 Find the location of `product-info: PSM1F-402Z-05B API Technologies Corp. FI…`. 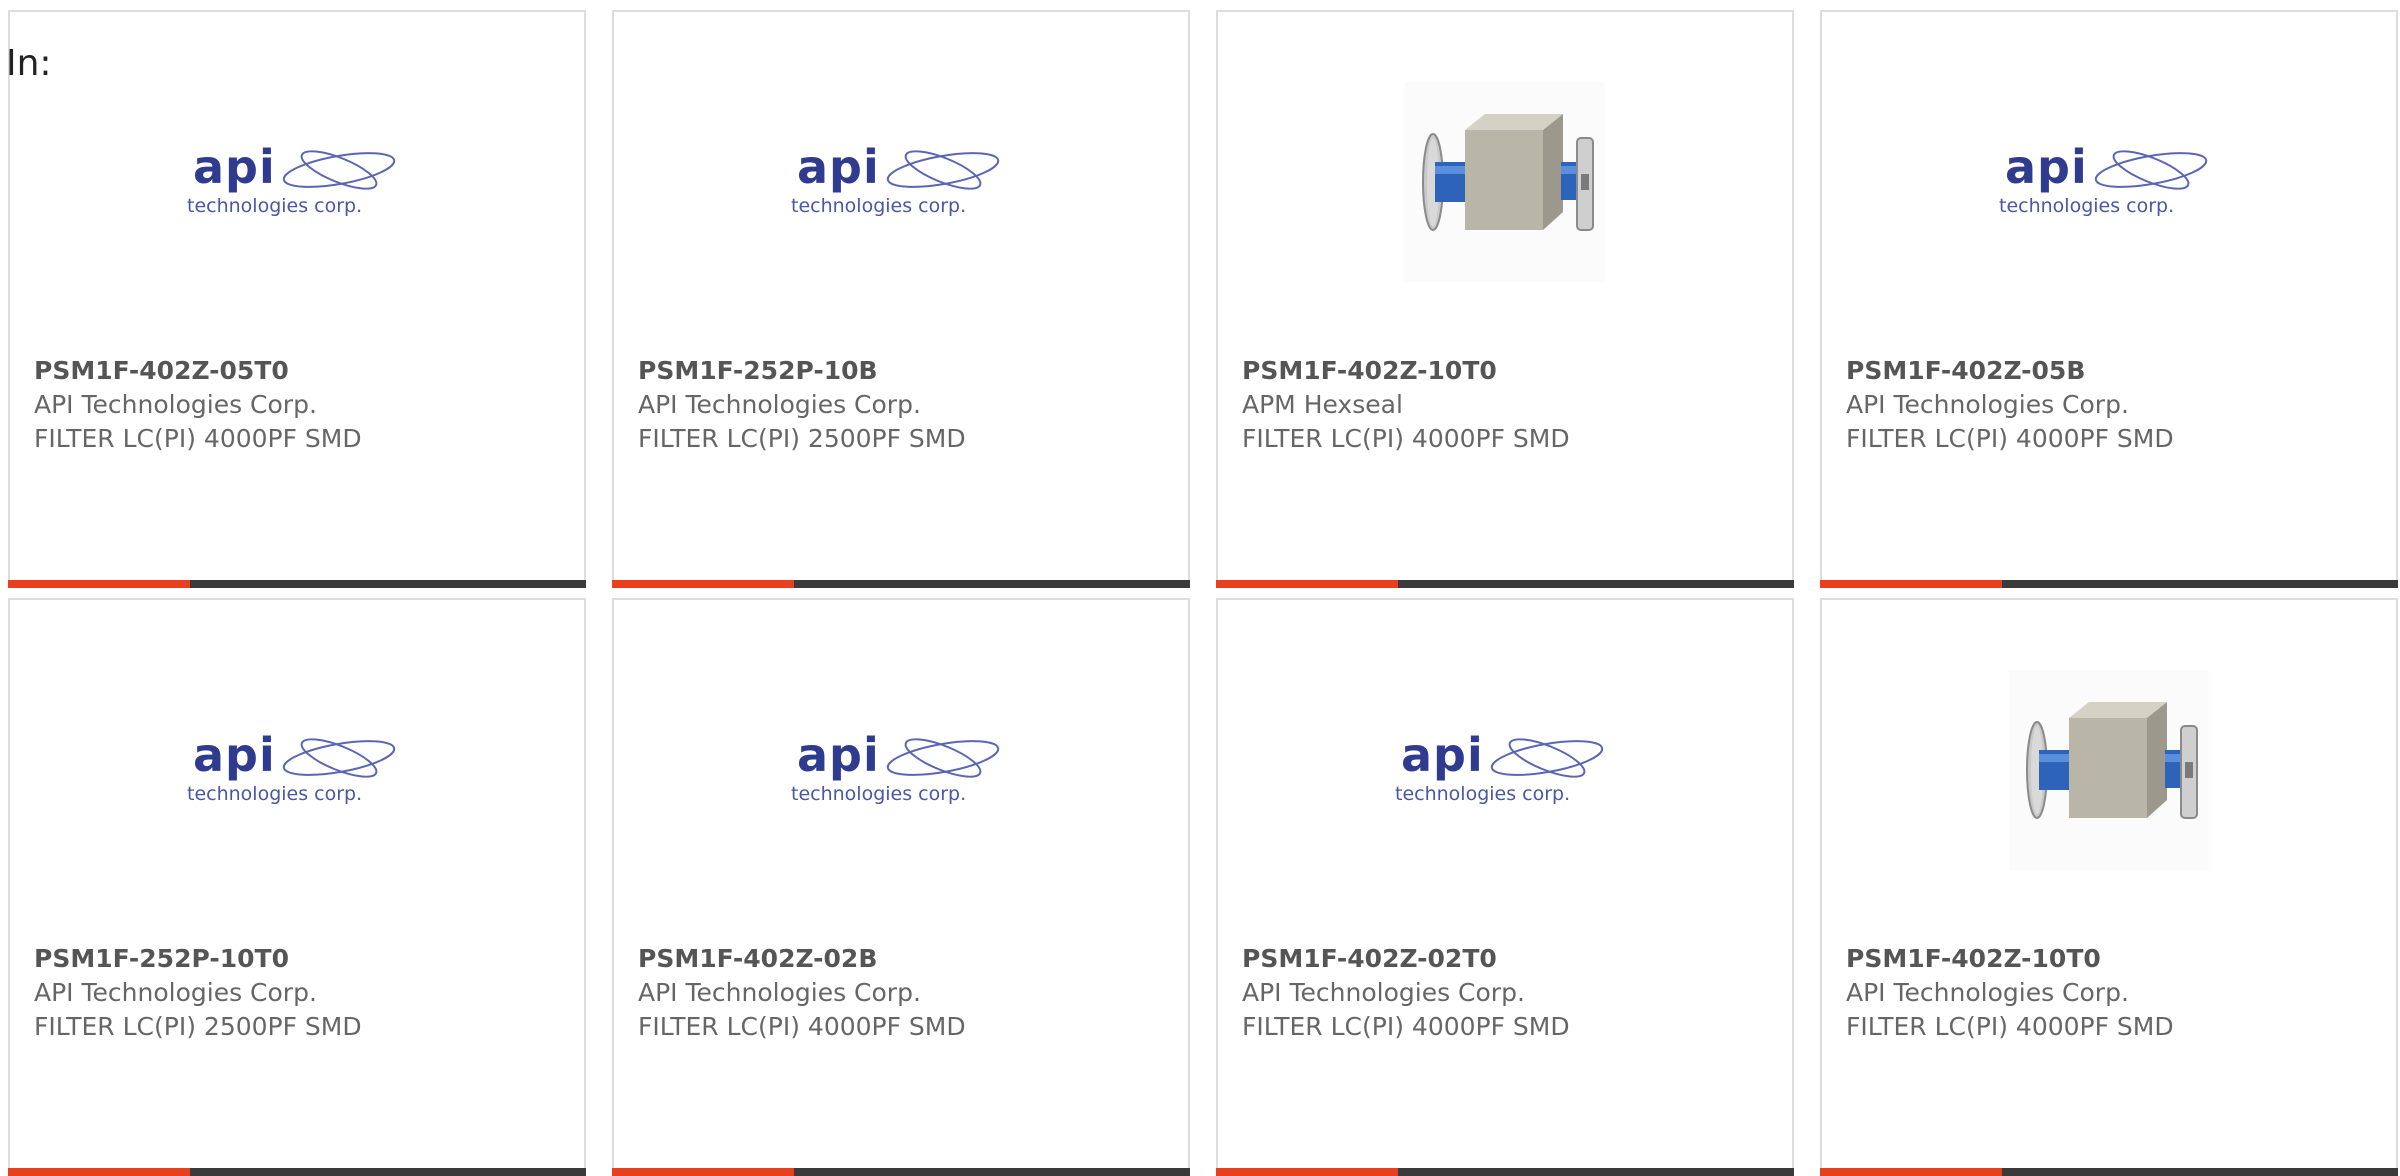

product-info: PSM1F-402Z-05B API Technologies Corp. FI… is located at coordinates (2111, 405).